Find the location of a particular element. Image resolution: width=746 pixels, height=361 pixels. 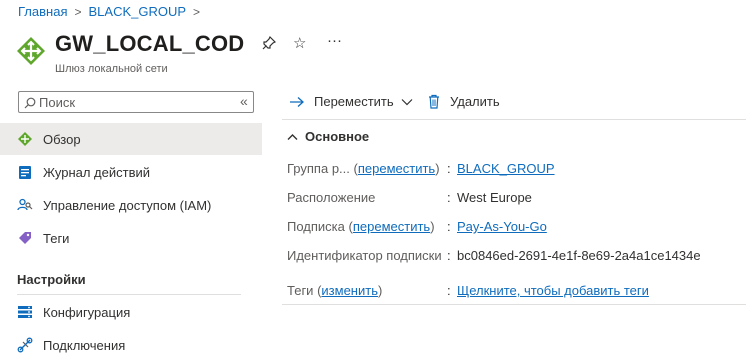

section-divider is located at coordinates (129, 294).